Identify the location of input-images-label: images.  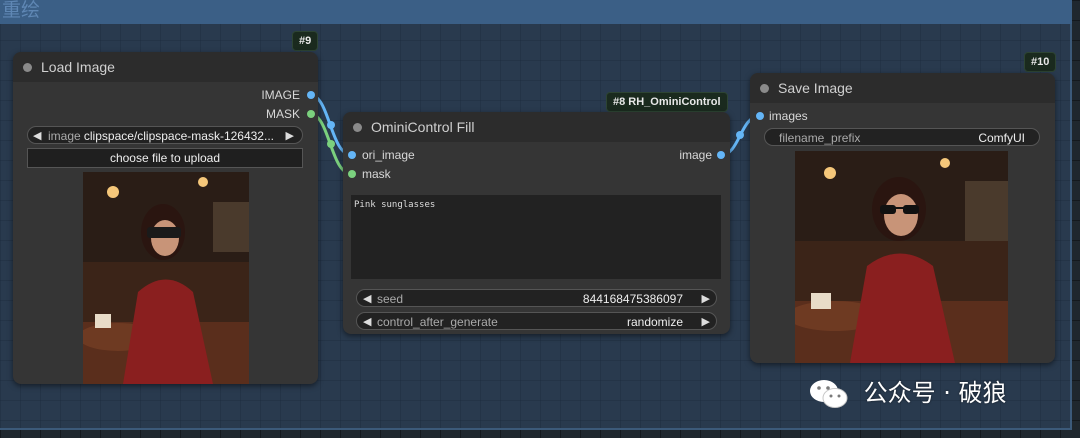
(788, 116).